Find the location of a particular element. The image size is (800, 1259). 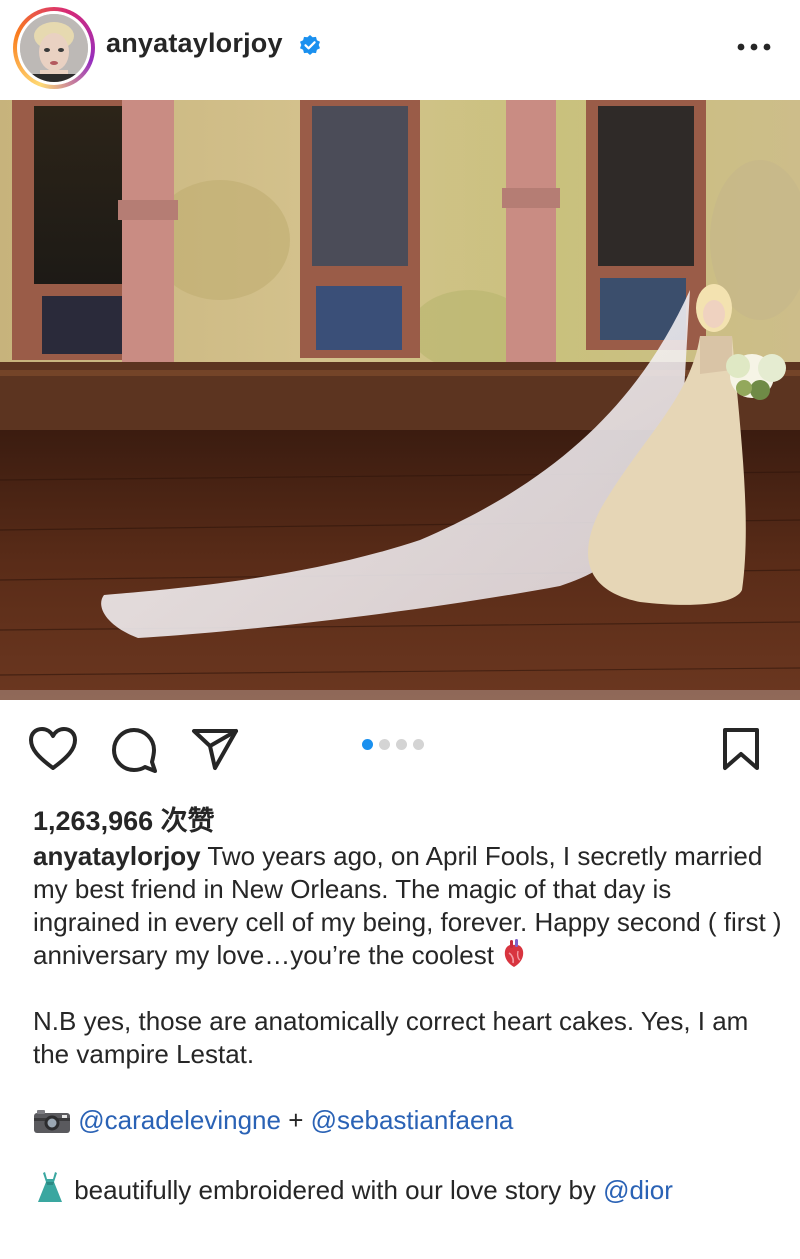

carousel-indicator is located at coordinates (402, 745).